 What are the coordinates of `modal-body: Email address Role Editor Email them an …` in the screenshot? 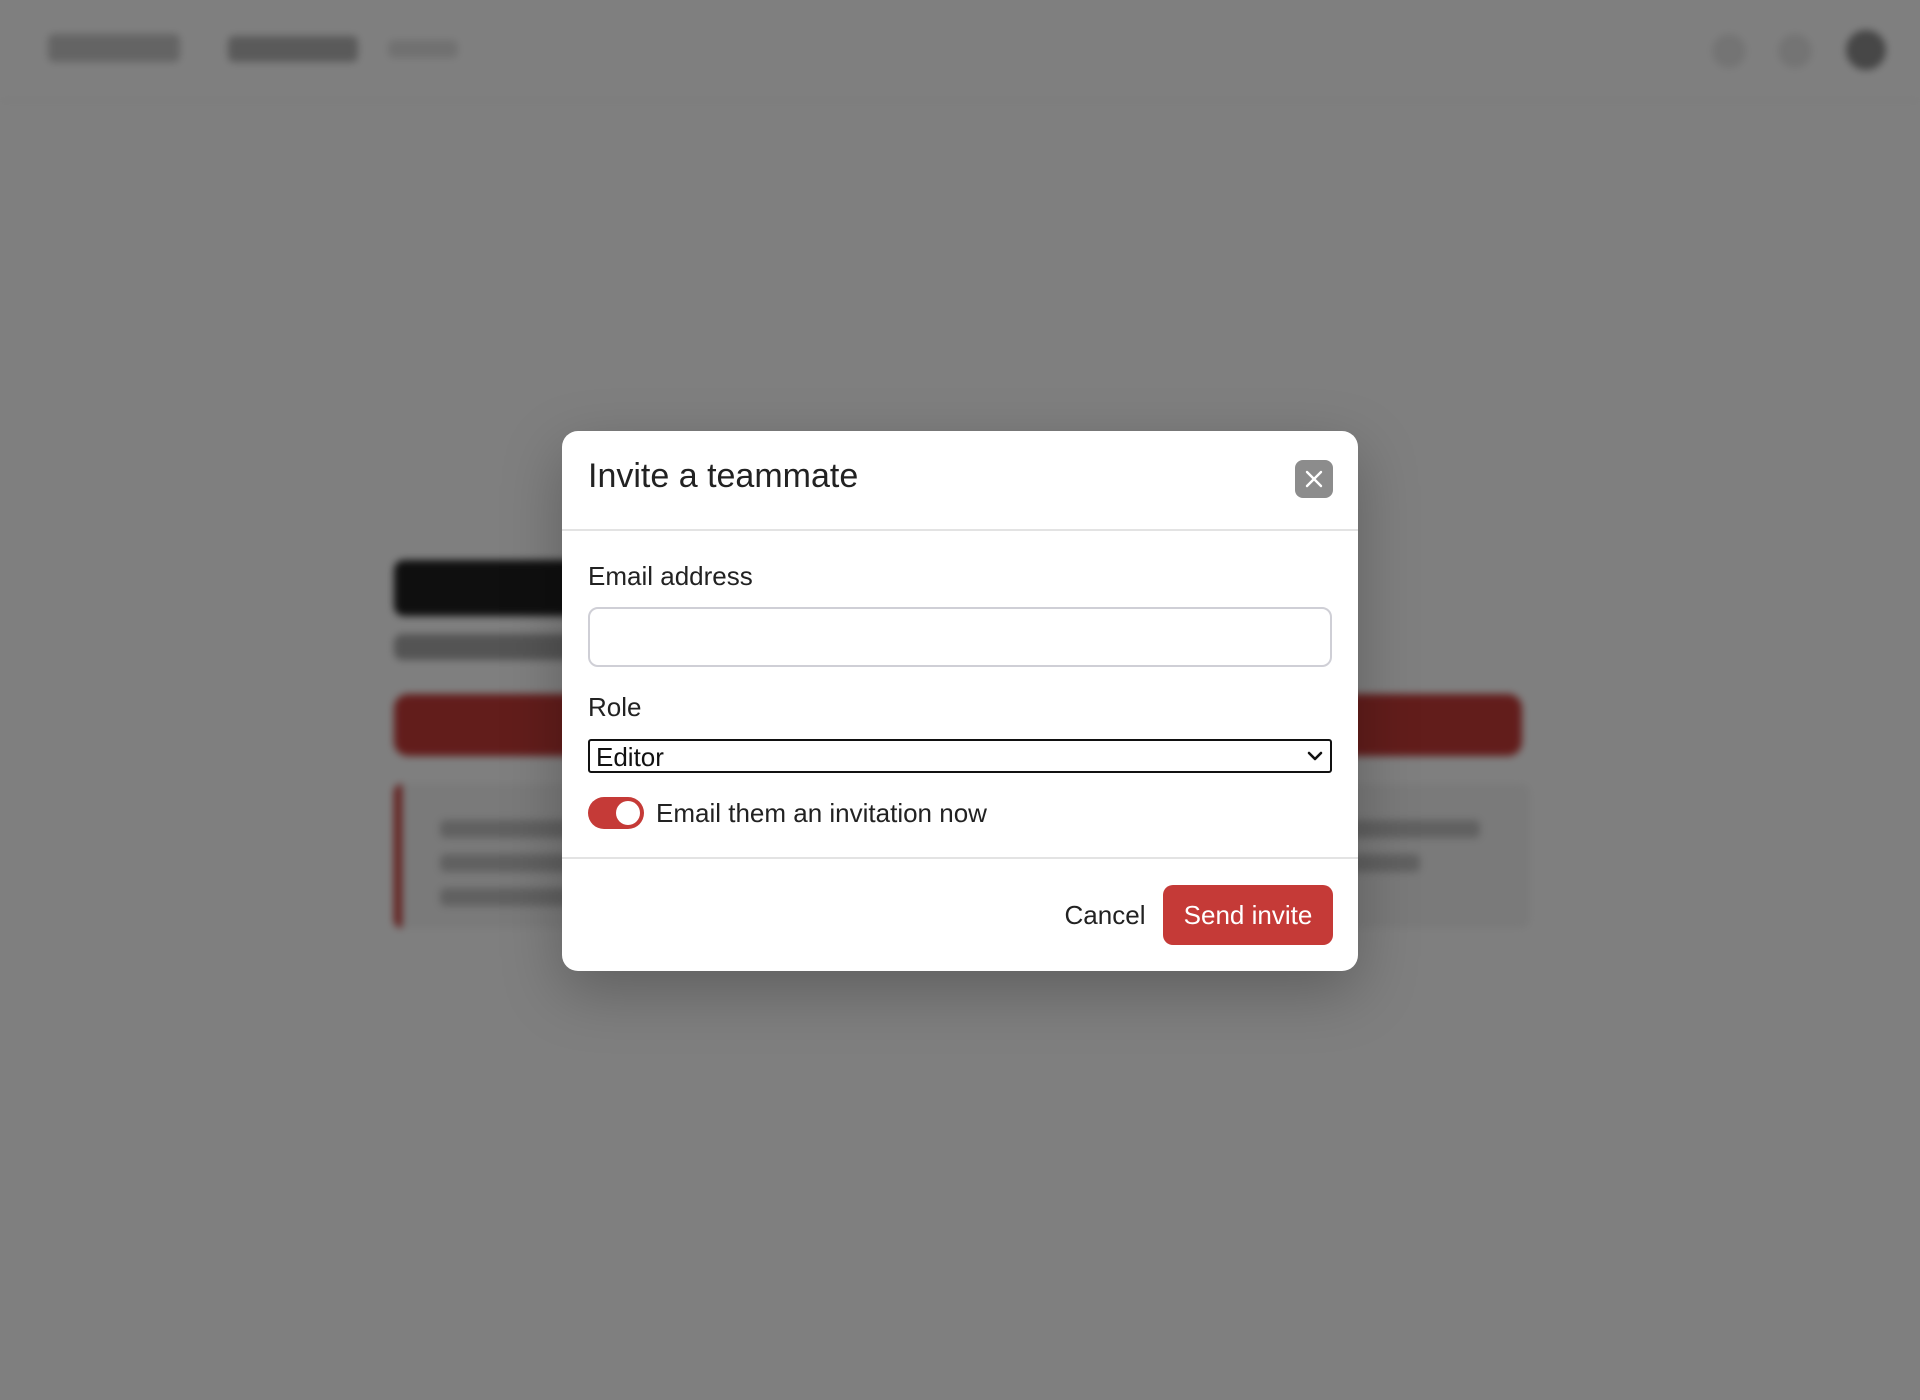 It's located at (960, 694).